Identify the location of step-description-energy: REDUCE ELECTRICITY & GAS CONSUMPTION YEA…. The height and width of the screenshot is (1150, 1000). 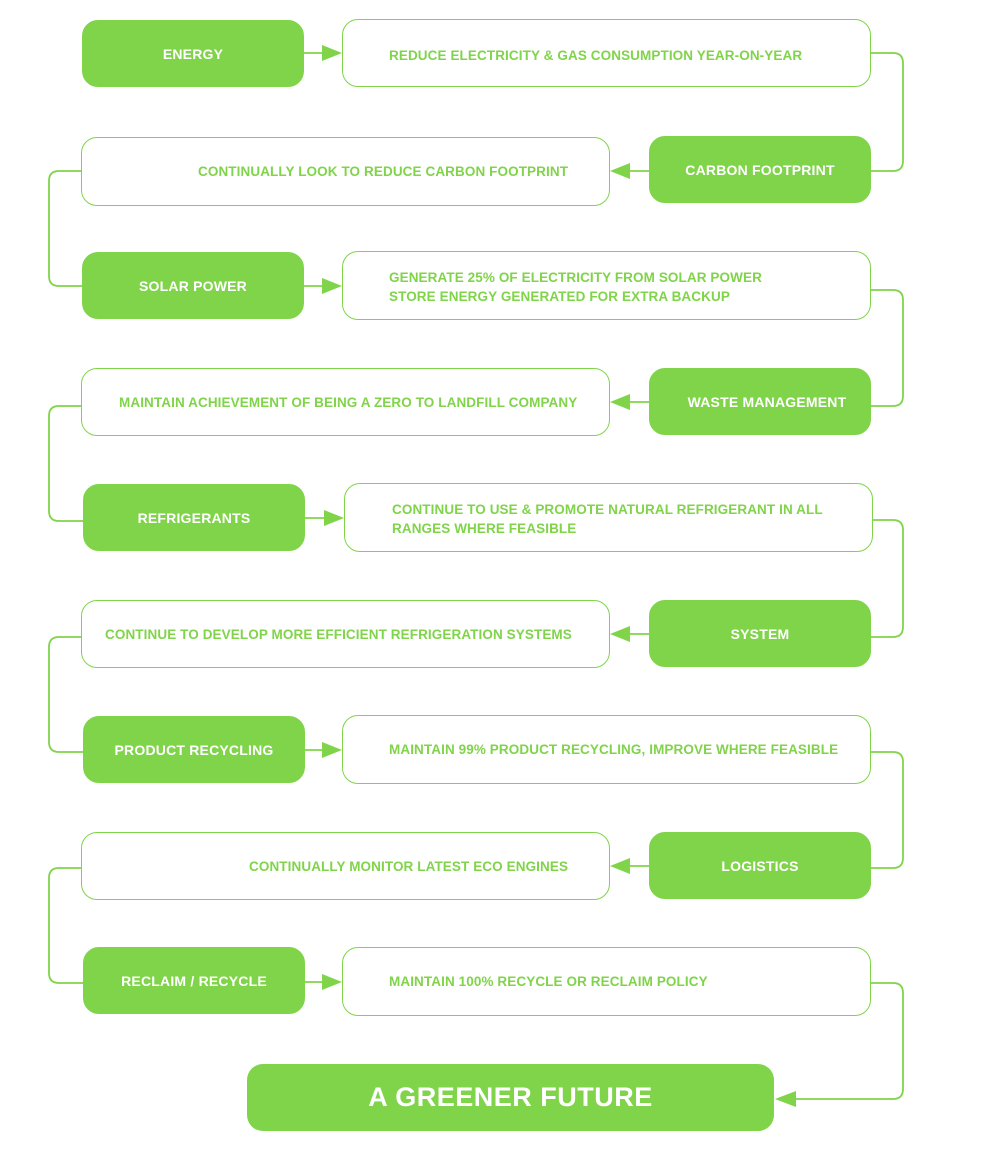
(606, 53).